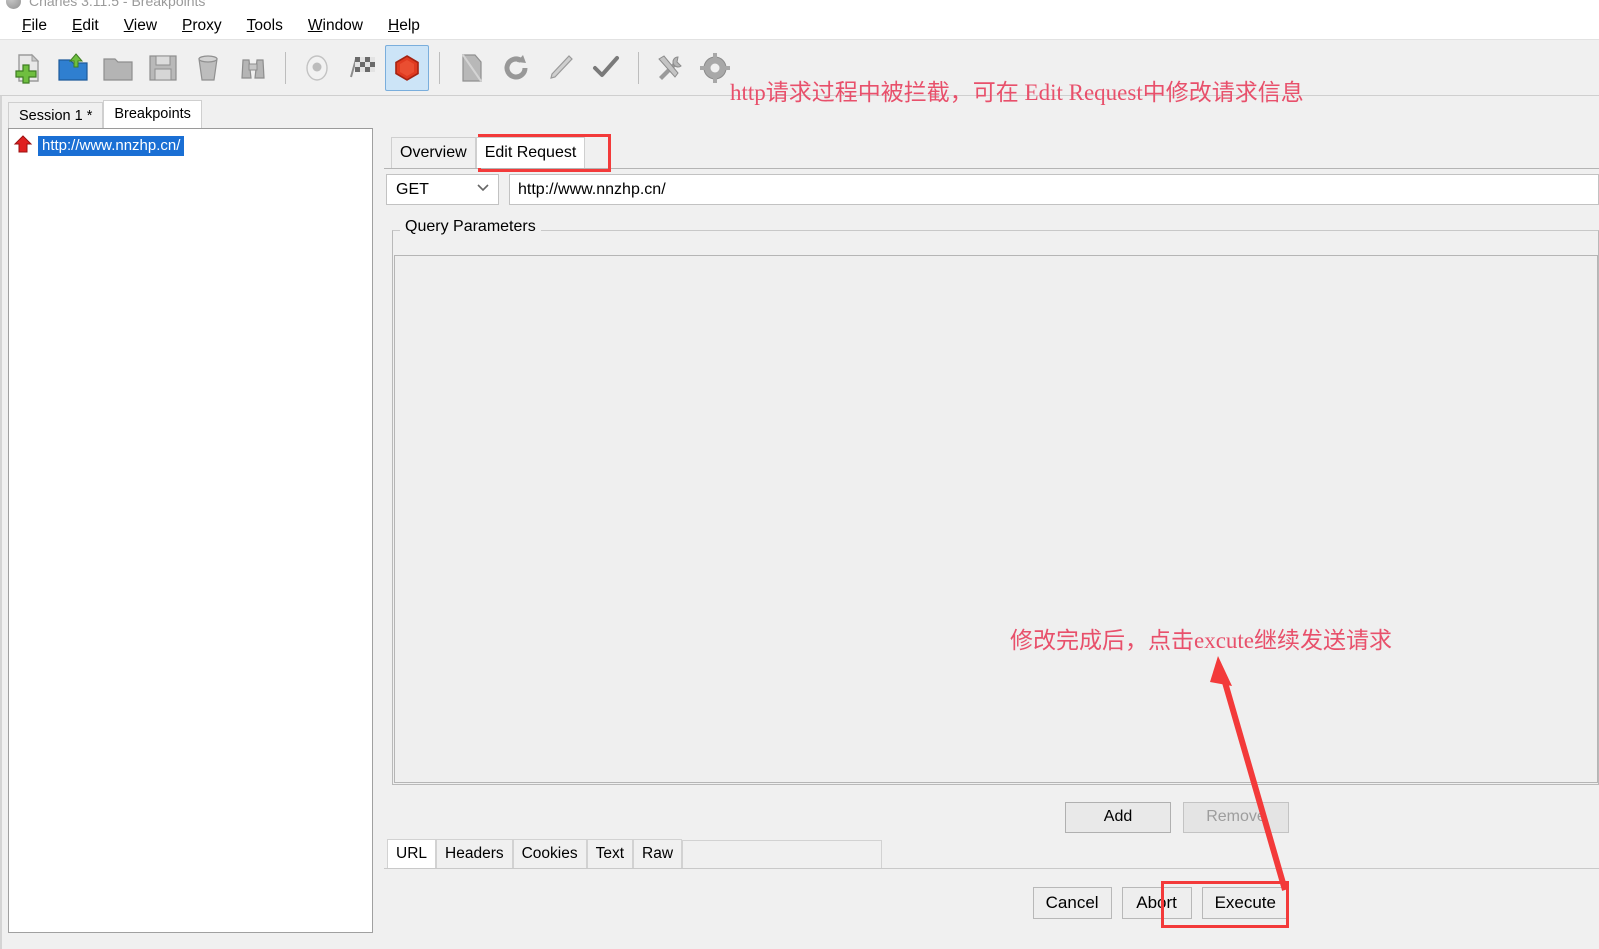  What do you see at coordinates (265, 26) in the screenshot?
I see `menu-tools: Tools` at bounding box center [265, 26].